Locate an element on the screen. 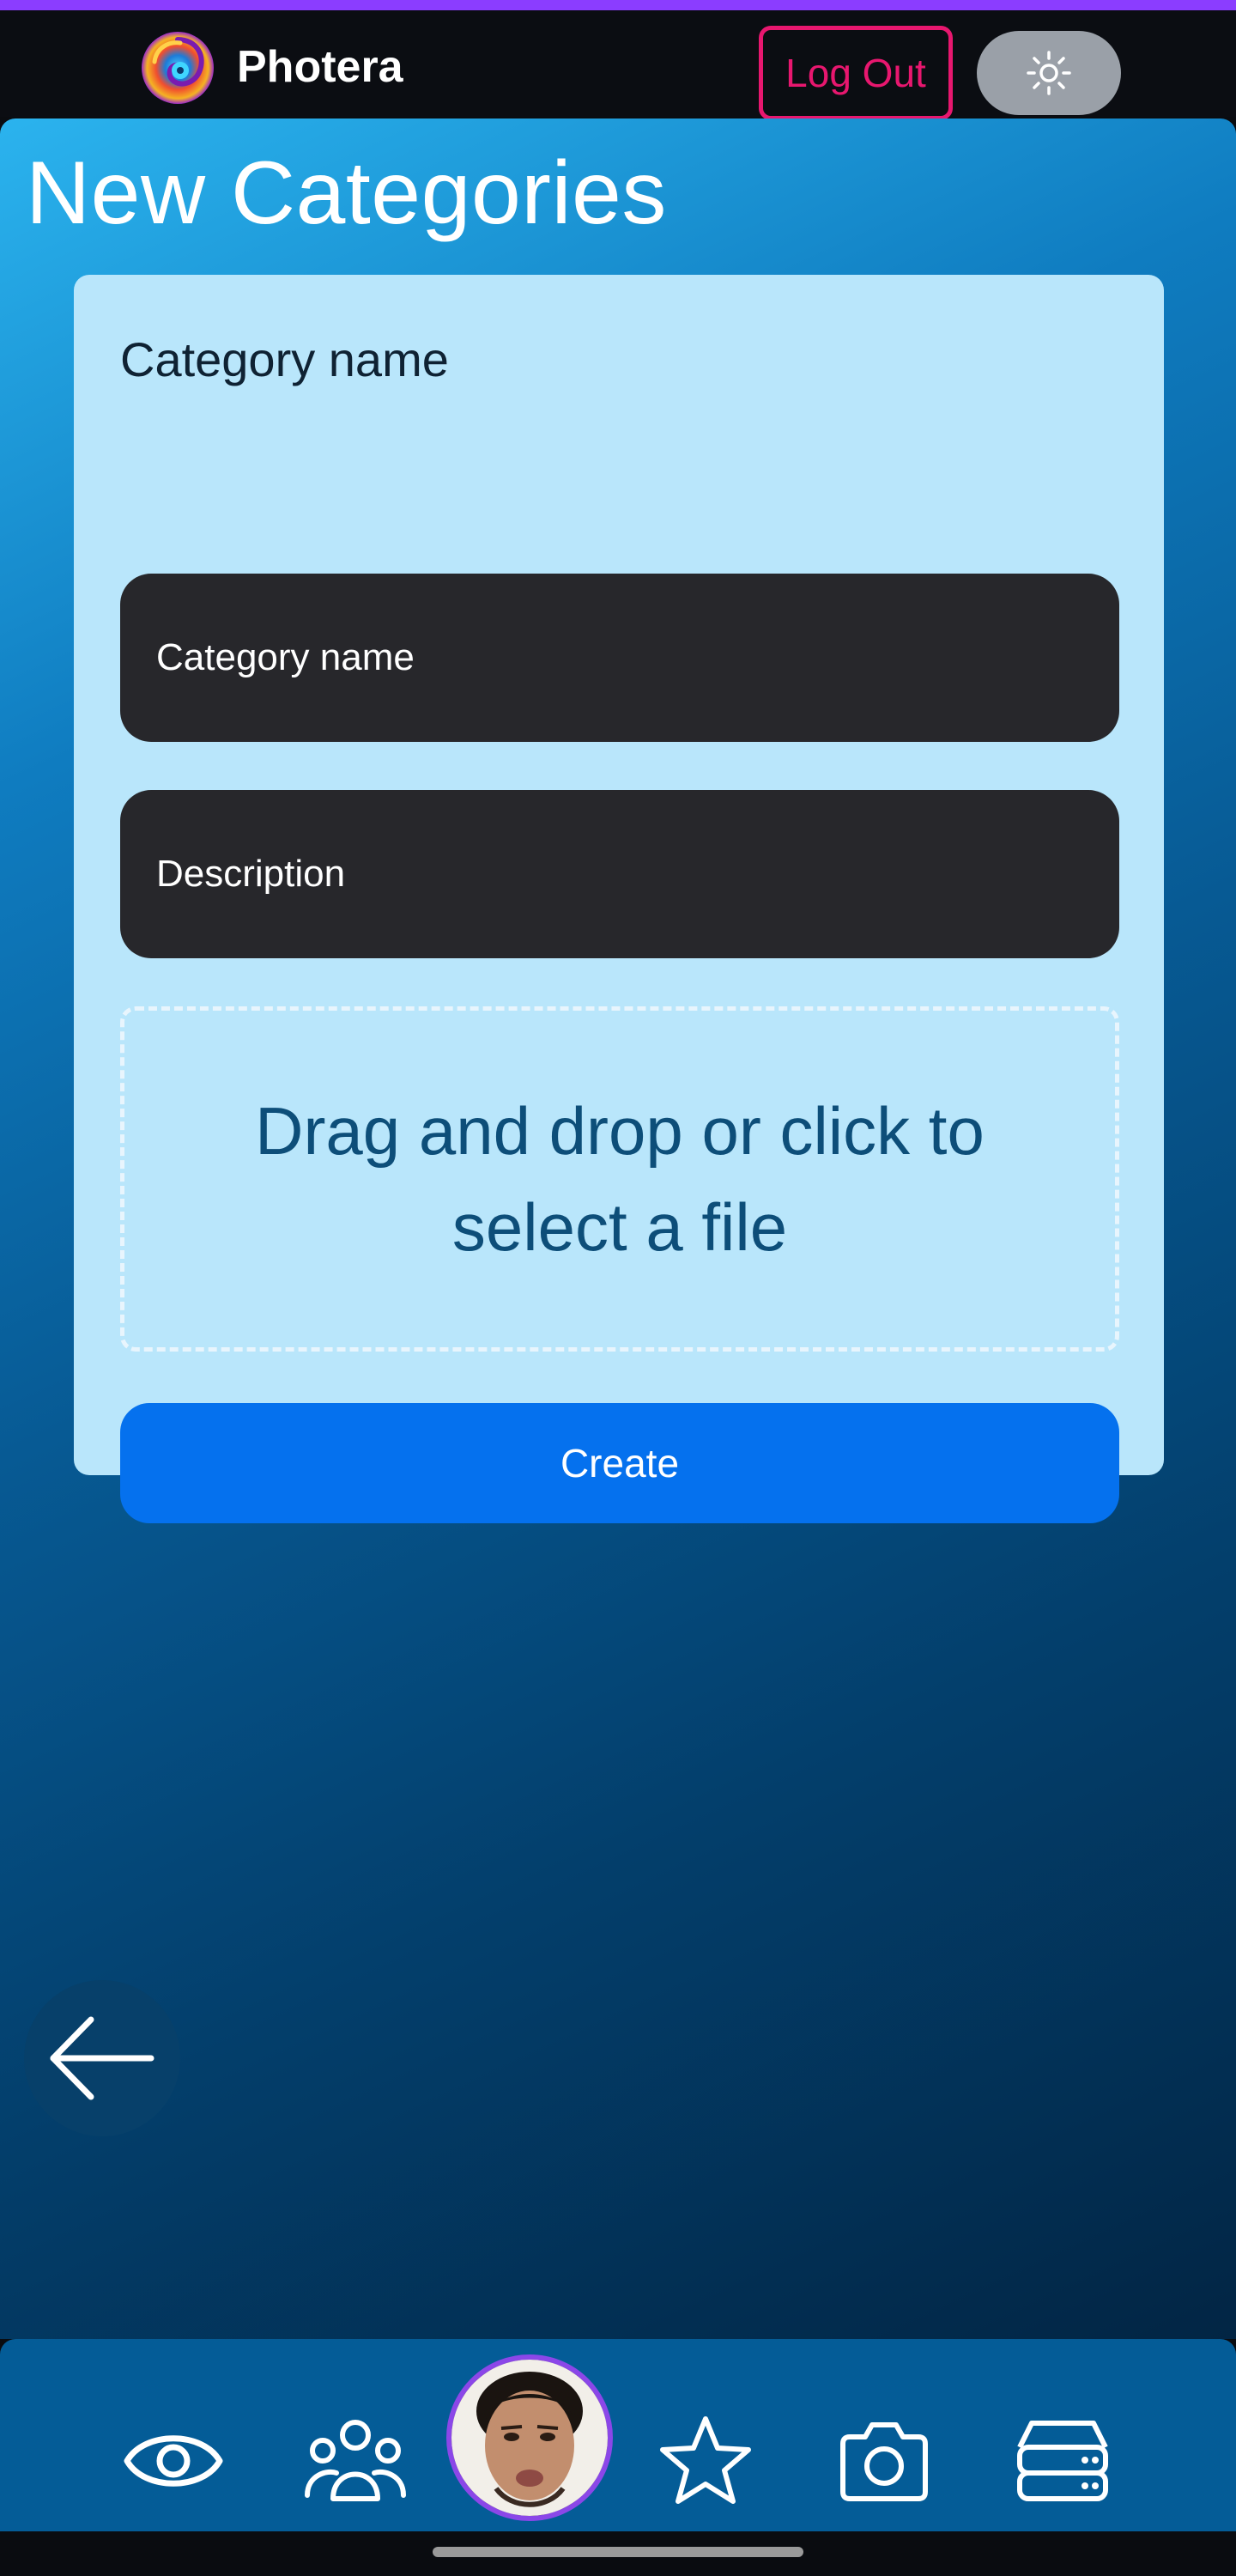  dropzone-text: Drag and drop or click to select a file is located at coordinates (620, 1179).